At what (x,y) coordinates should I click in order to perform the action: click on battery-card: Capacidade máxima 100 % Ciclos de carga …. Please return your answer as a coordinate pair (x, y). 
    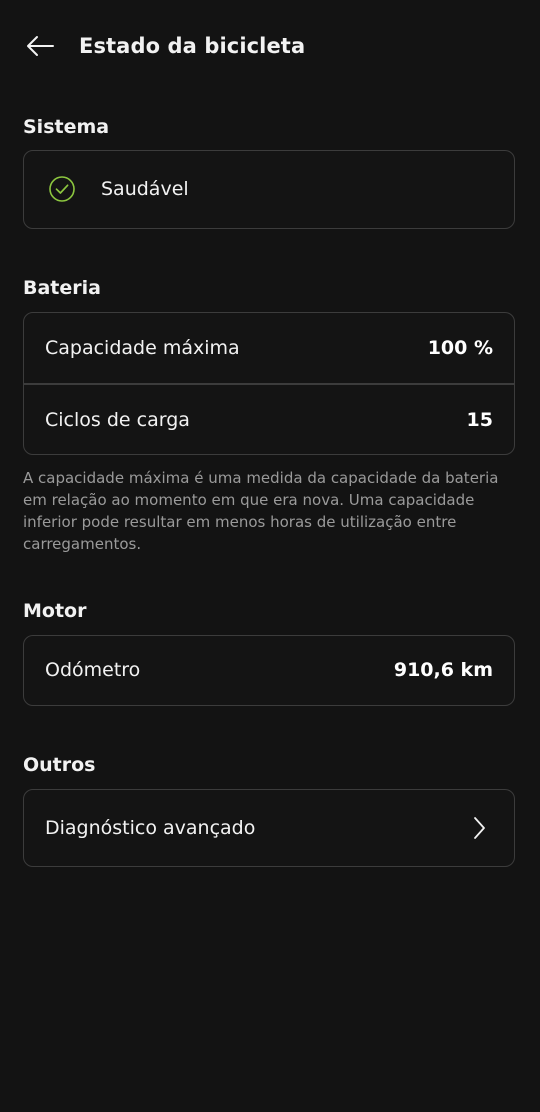
    Looking at the image, I should click on (269, 383).